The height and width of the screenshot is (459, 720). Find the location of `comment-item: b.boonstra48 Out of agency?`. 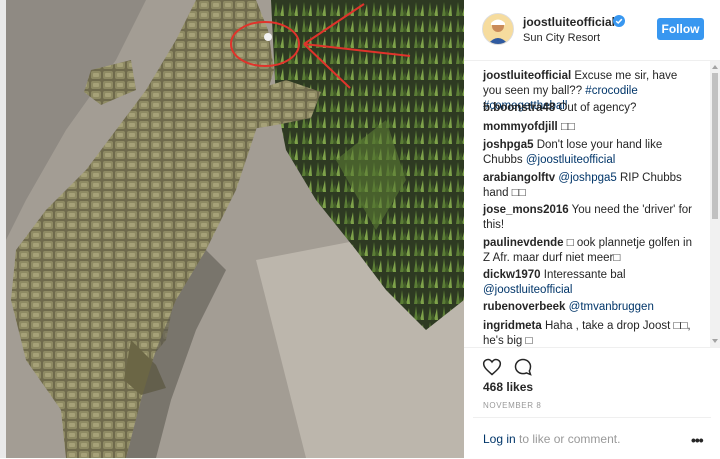

comment-item: b.boonstra48 Out of agency? is located at coordinates (590, 108).